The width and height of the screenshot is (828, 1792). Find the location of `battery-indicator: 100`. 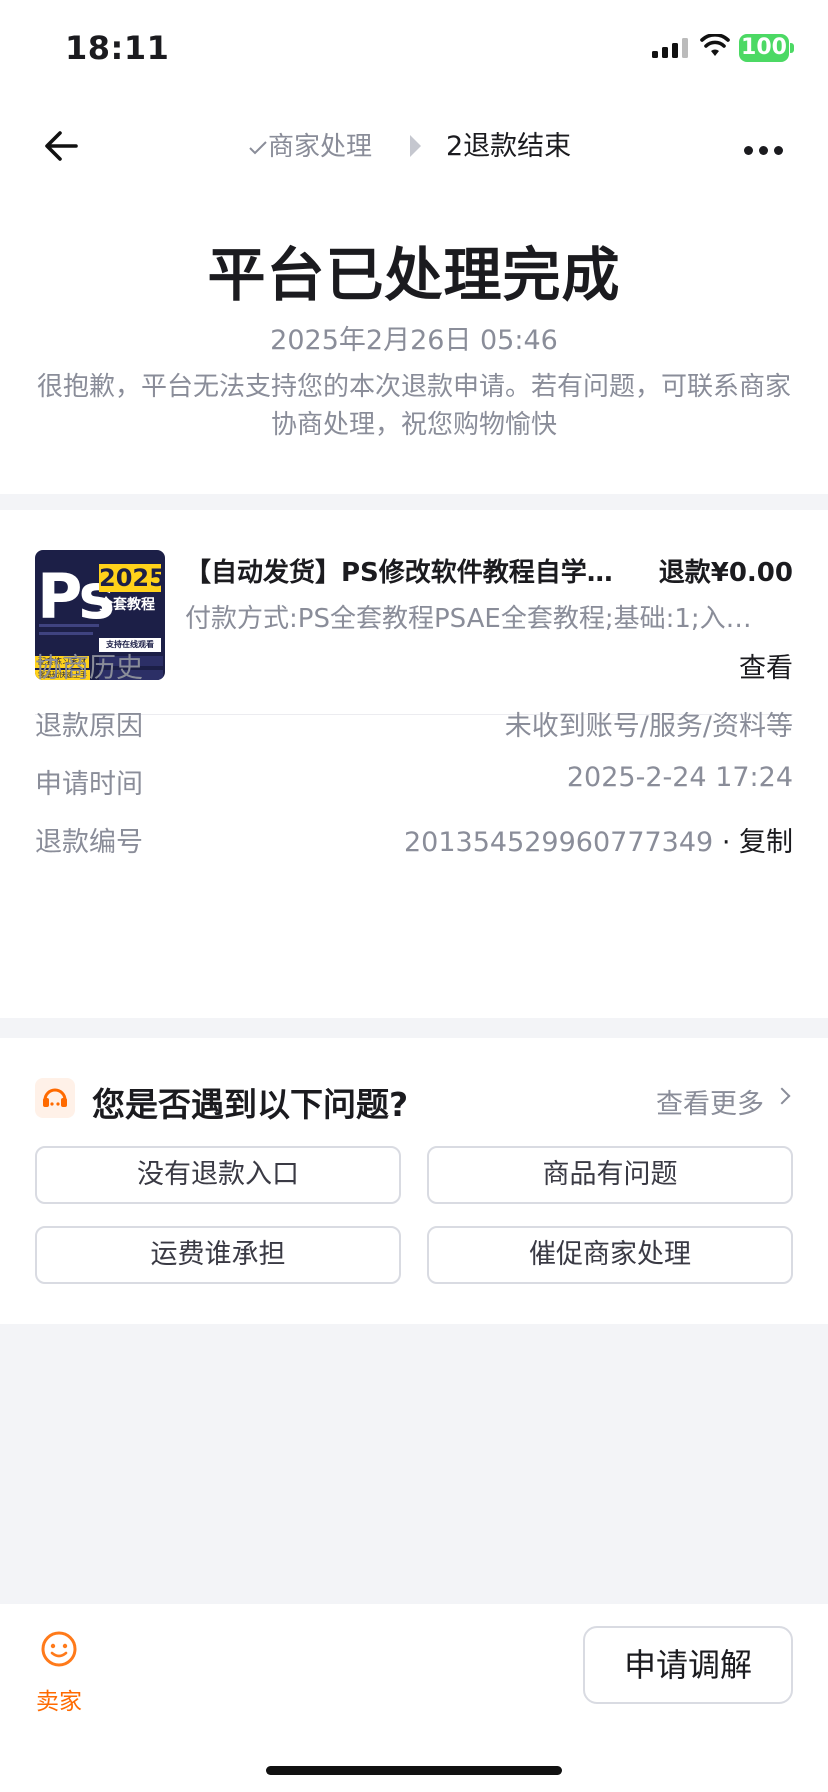

battery-indicator: 100 is located at coordinates (764, 48).